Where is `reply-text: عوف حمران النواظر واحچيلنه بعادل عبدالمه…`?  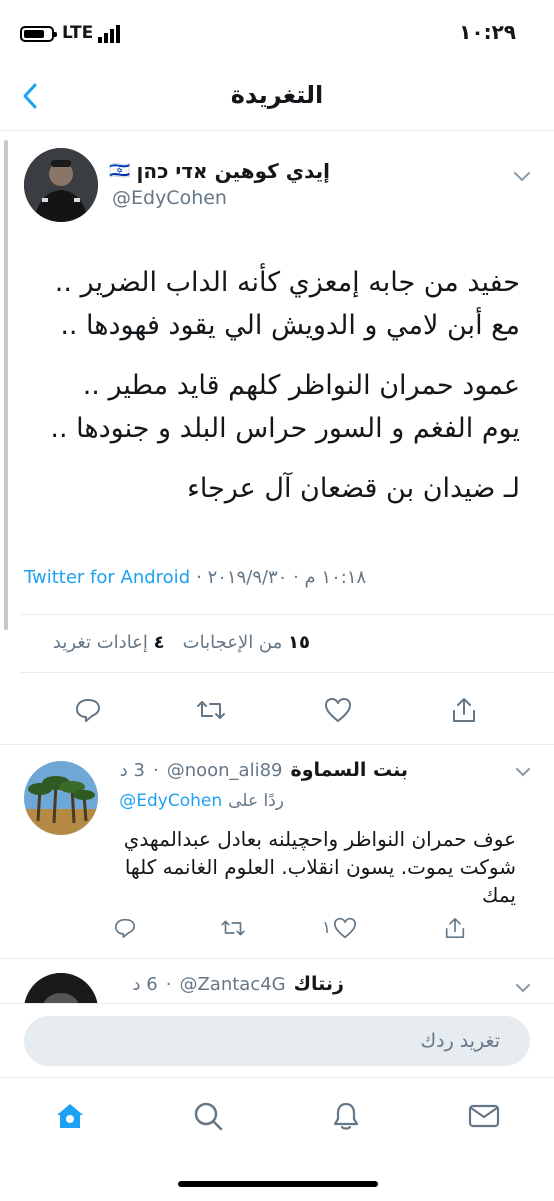 reply-text: عوف حمران النواظر واحچيلنه بعادل عبدالمه… is located at coordinates (319, 867).